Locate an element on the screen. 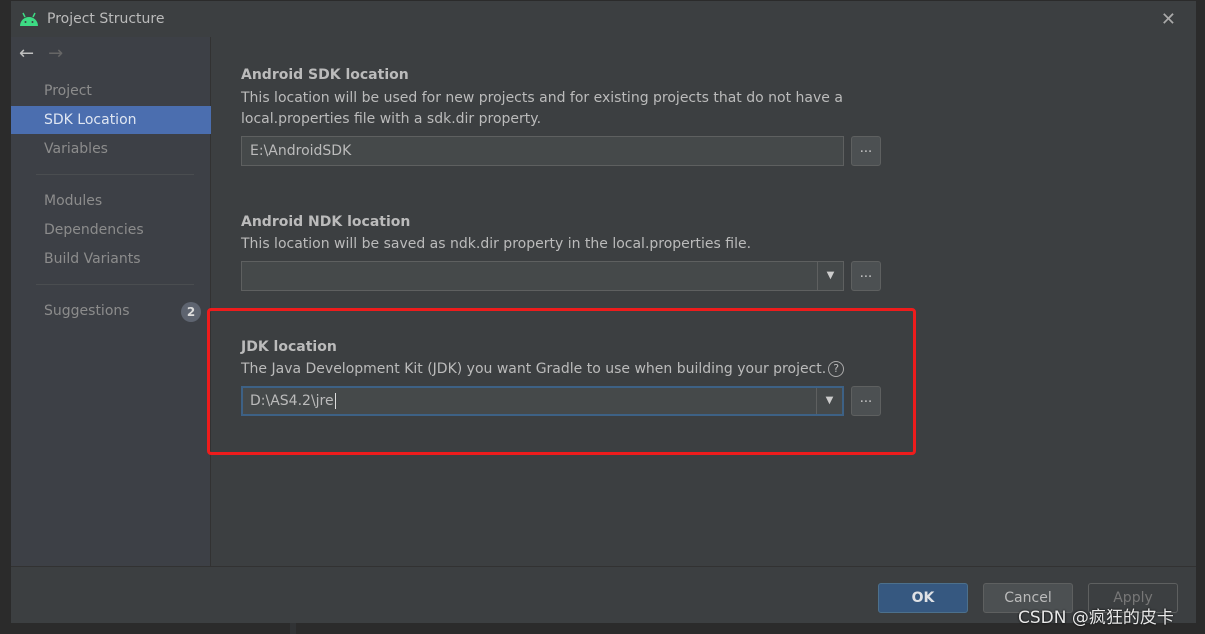 The width and height of the screenshot is (1205, 634). back-arrow-icon: ← is located at coordinates (26, 53).